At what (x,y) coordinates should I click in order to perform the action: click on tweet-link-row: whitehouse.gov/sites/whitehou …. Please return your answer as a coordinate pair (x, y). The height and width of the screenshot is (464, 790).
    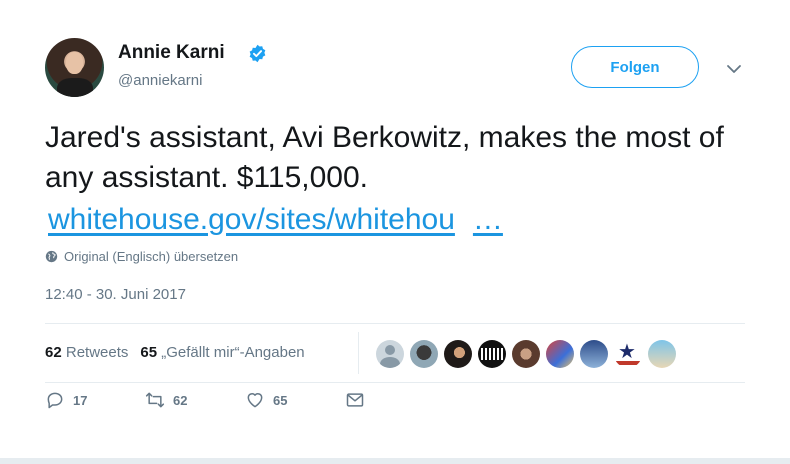
    Looking at the image, I should click on (275, 220).